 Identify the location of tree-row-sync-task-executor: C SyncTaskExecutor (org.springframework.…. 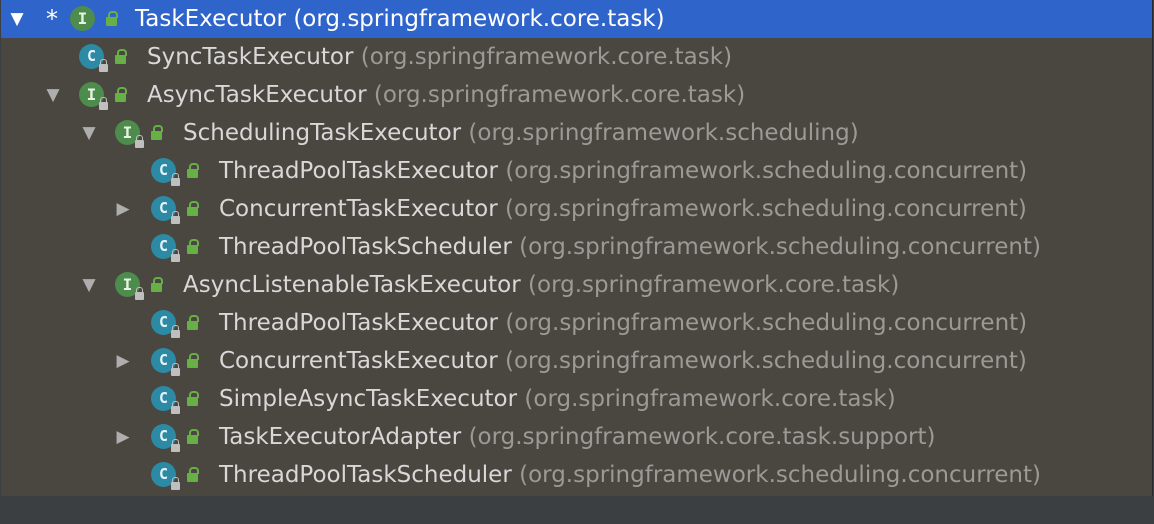
(576, 57).